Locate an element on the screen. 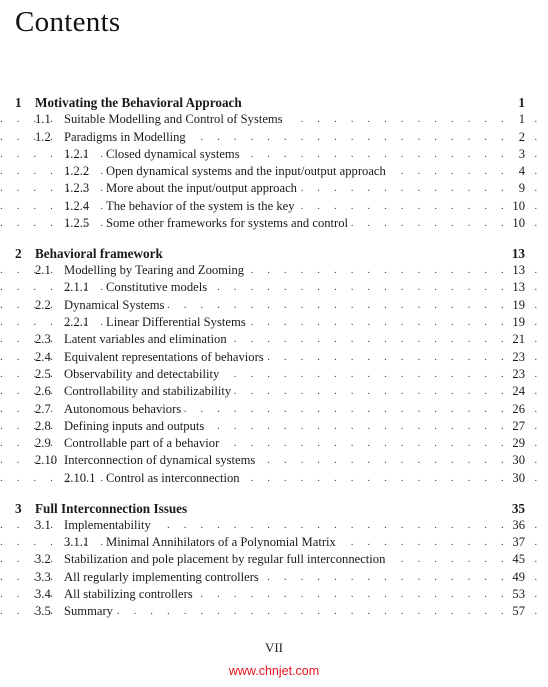 This screenshot has width=548, height=687. entry-page: 10 is located at coordinates (516, 224).